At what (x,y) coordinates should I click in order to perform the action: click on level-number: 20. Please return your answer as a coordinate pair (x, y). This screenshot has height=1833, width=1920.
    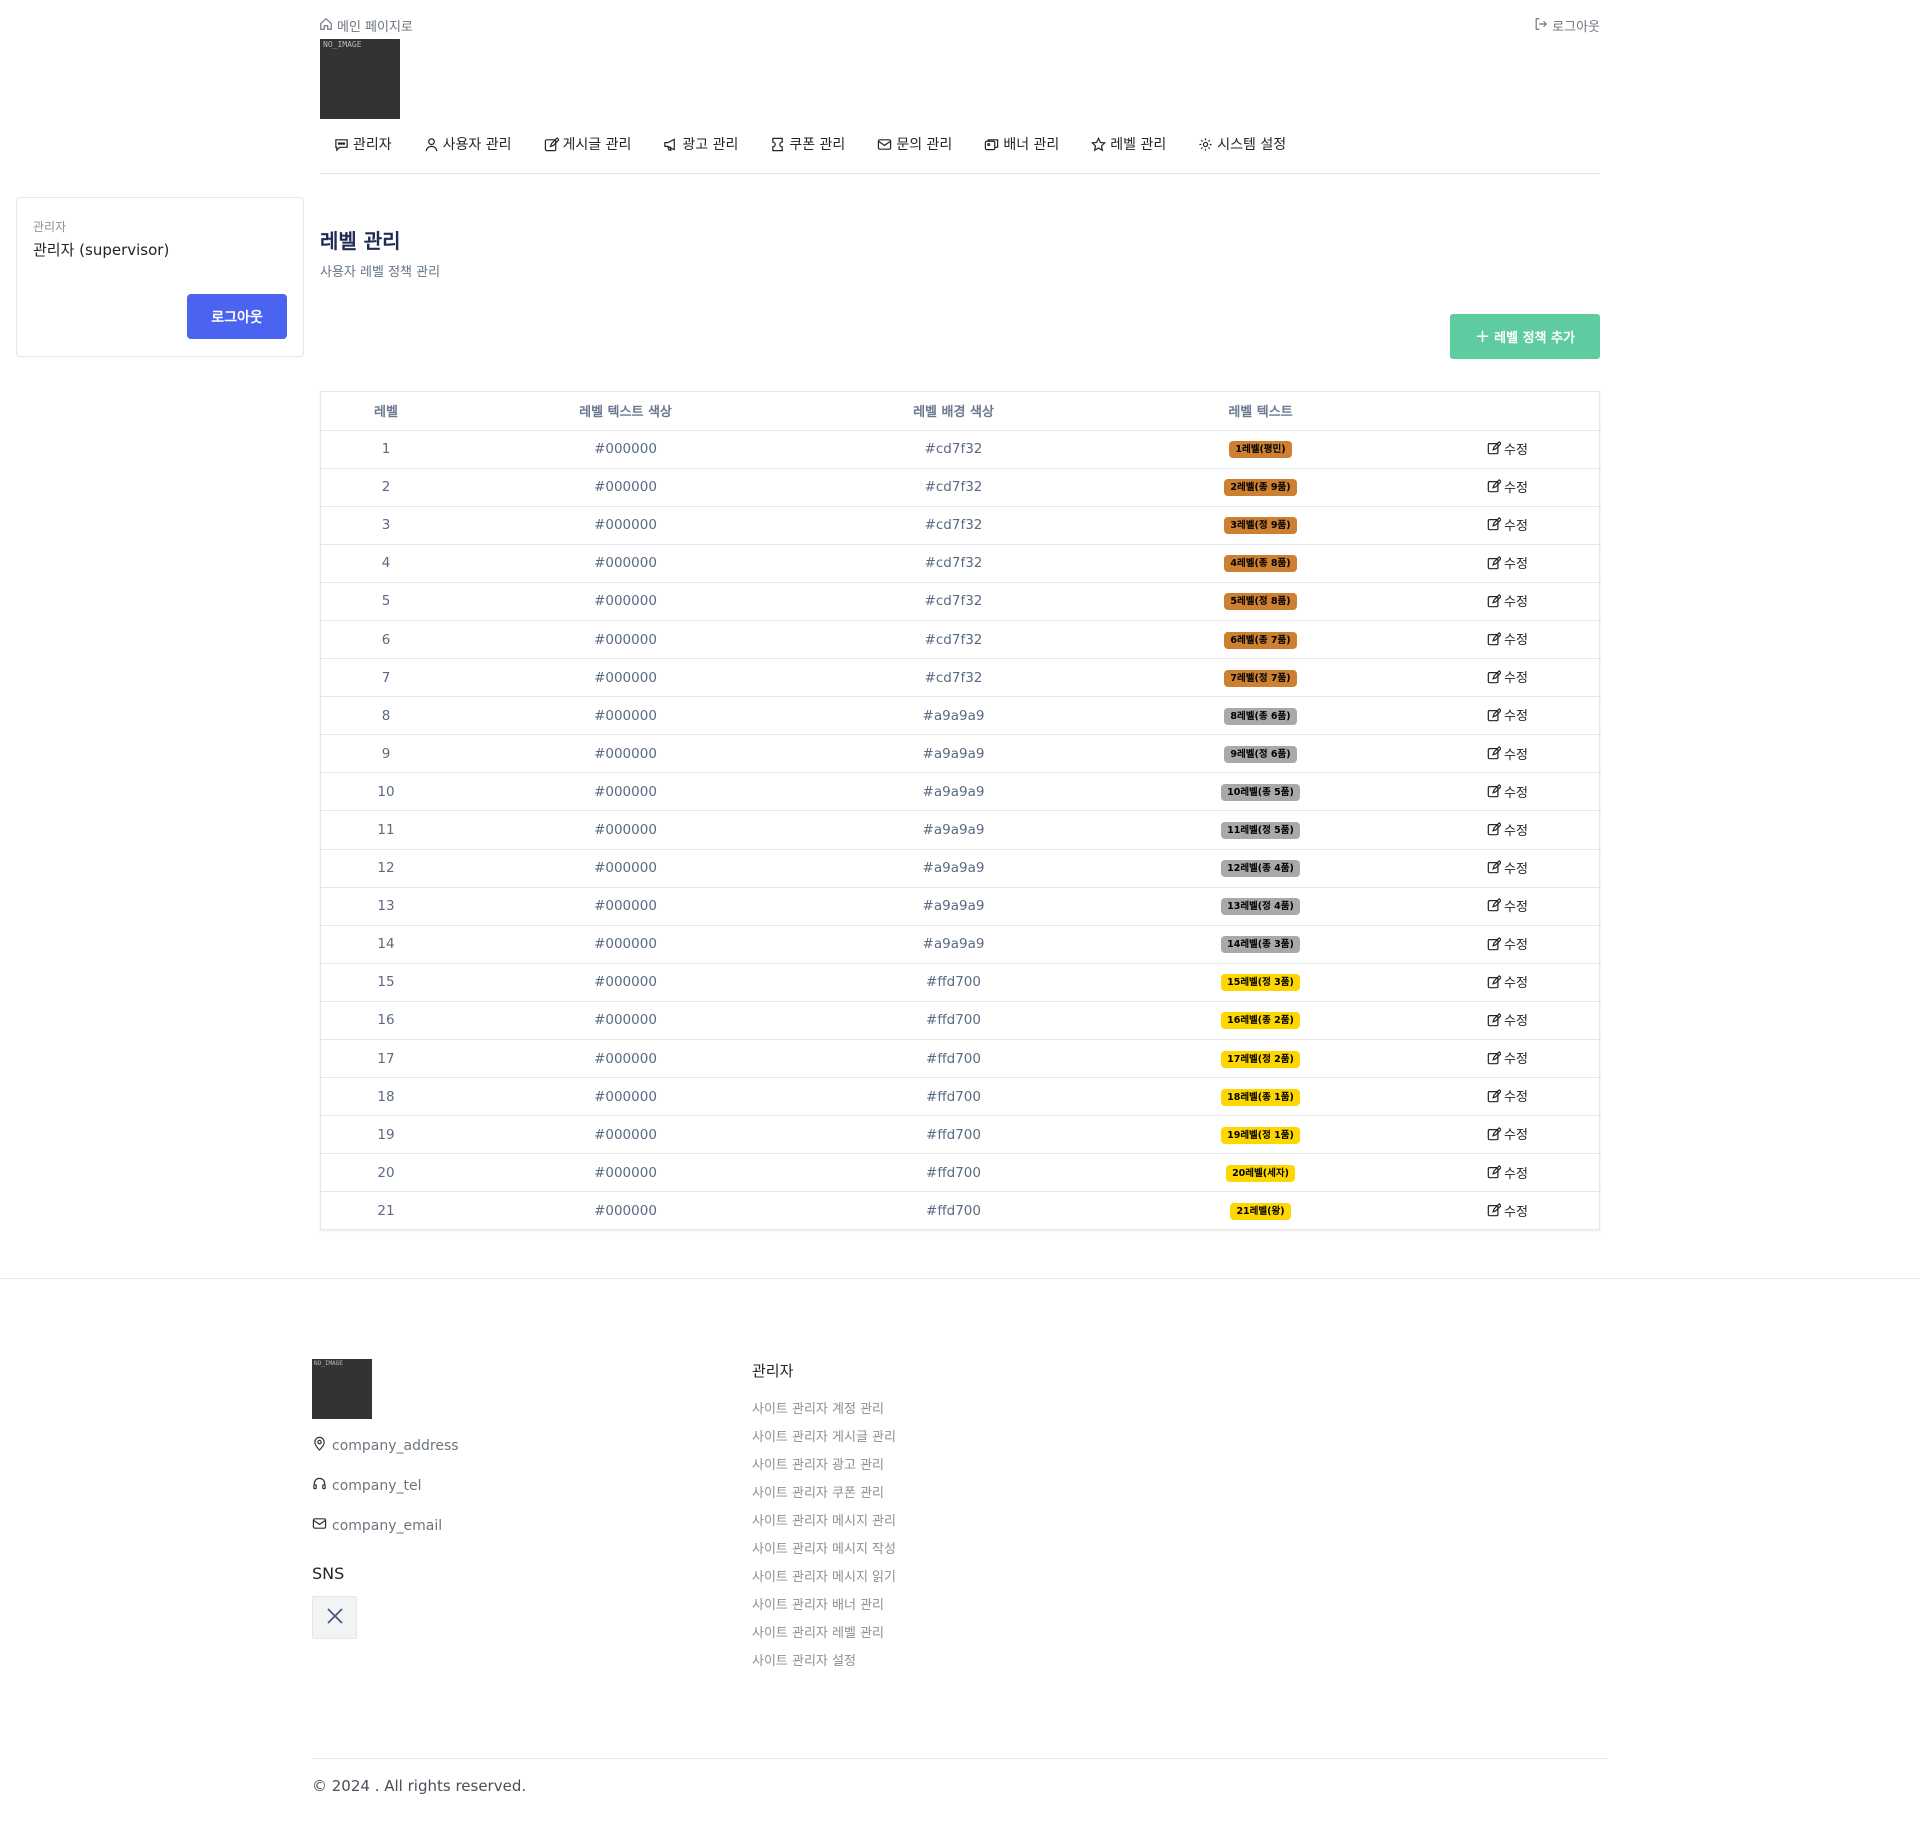
    Looking at the image, I should click on (386, 1173).